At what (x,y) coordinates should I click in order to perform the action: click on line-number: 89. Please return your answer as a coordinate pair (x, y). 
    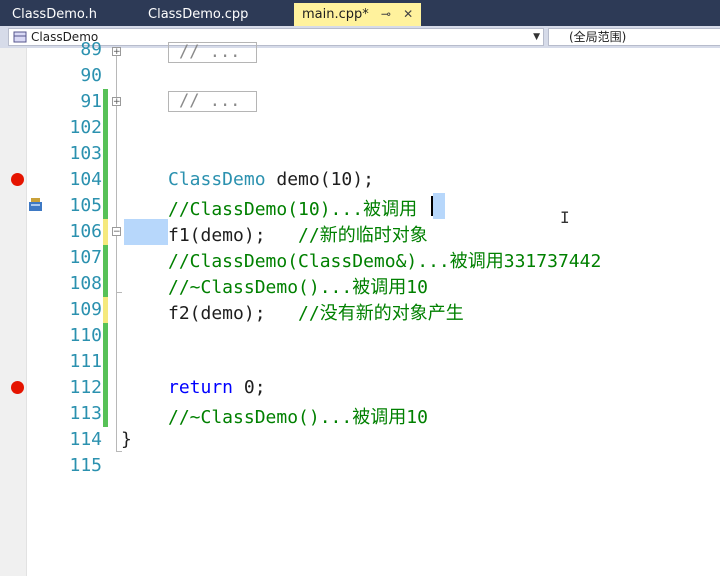
    Looking at the image, I should click on (91, 49).